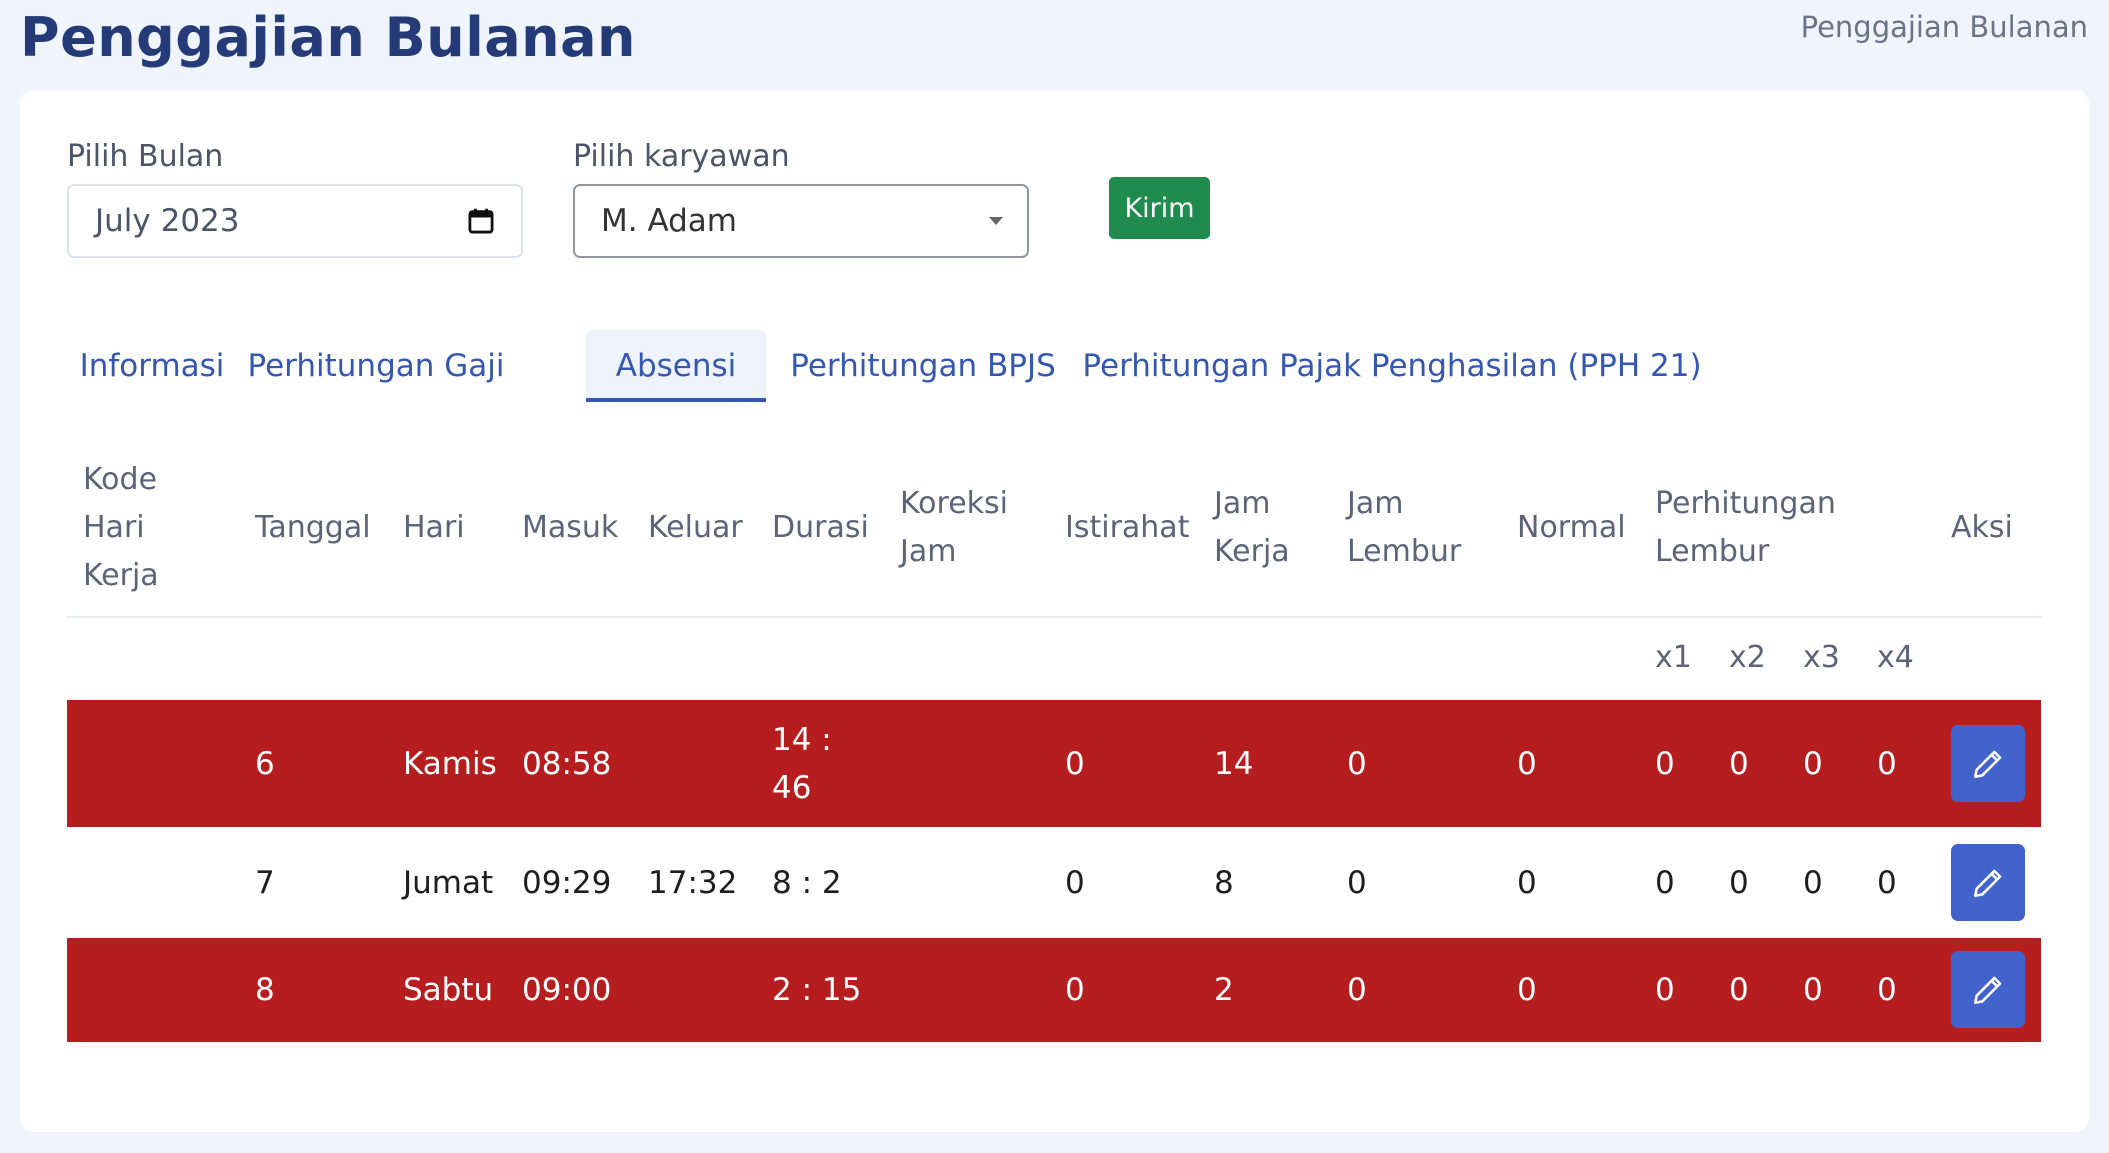 This screenshot has height=1153, width=2109. Describe the element at coordinates (1747, 657) in the screenshot. I see `th-multiplier-x2: x2` at that location.